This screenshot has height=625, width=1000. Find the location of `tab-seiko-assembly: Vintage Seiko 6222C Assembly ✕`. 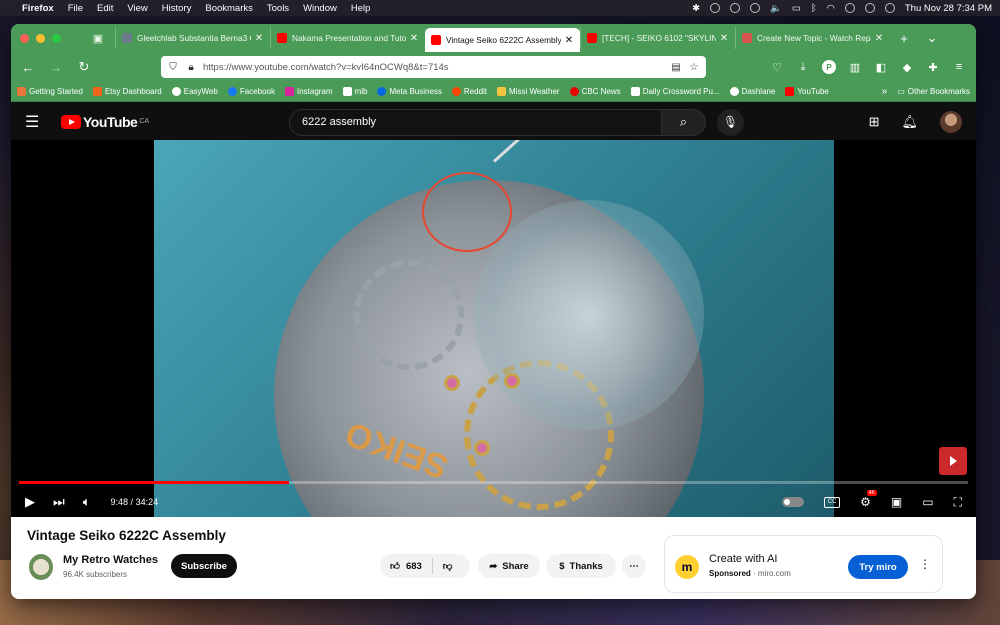

tab-seiko-assembly: Vintage Seiko 6222C Assembly ✕ is located at coordinates (502, 40).